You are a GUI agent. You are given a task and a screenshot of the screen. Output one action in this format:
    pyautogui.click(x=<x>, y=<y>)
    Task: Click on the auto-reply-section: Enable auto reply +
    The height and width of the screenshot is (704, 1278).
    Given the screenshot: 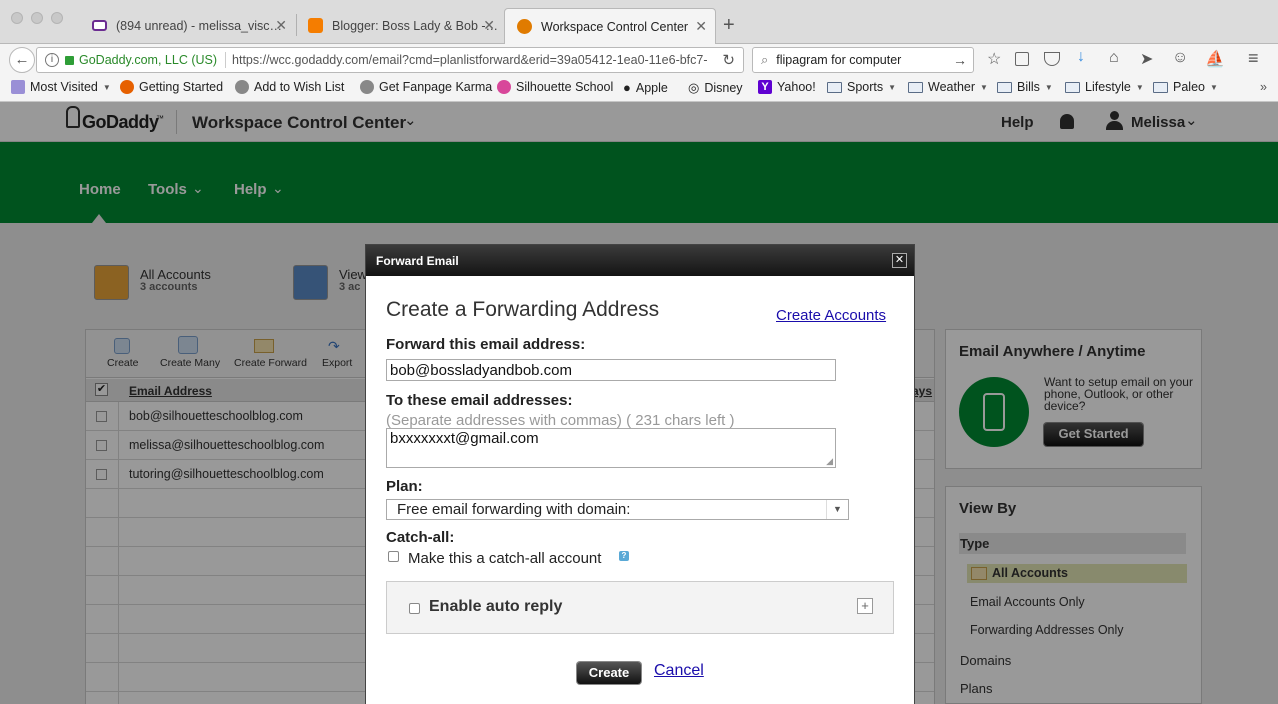 What is the action you would take?
    pyautogui.click(x=640, y=607)
    